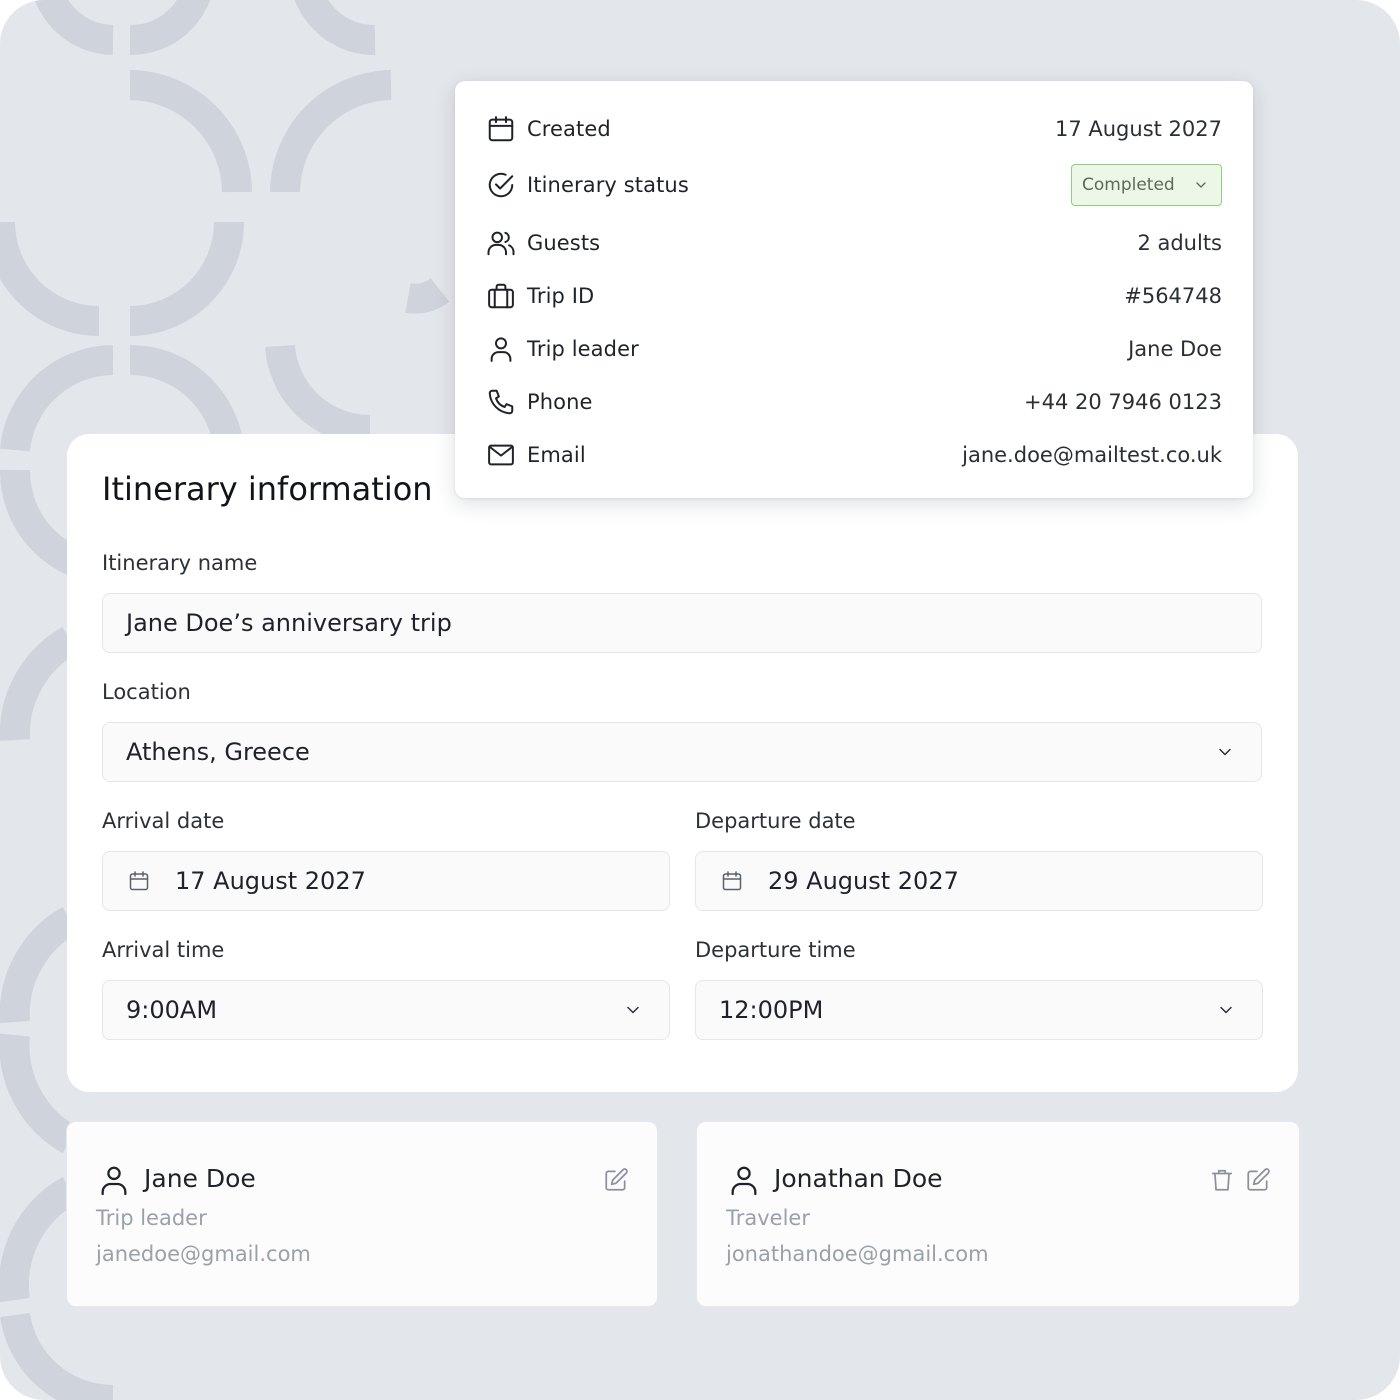 This screenshot has height=1400, width=1400. What do you see at coordinates (218, 752) in the screenshot?
I see `location-value: Athens, Greece` at bounding box center [218, 752].